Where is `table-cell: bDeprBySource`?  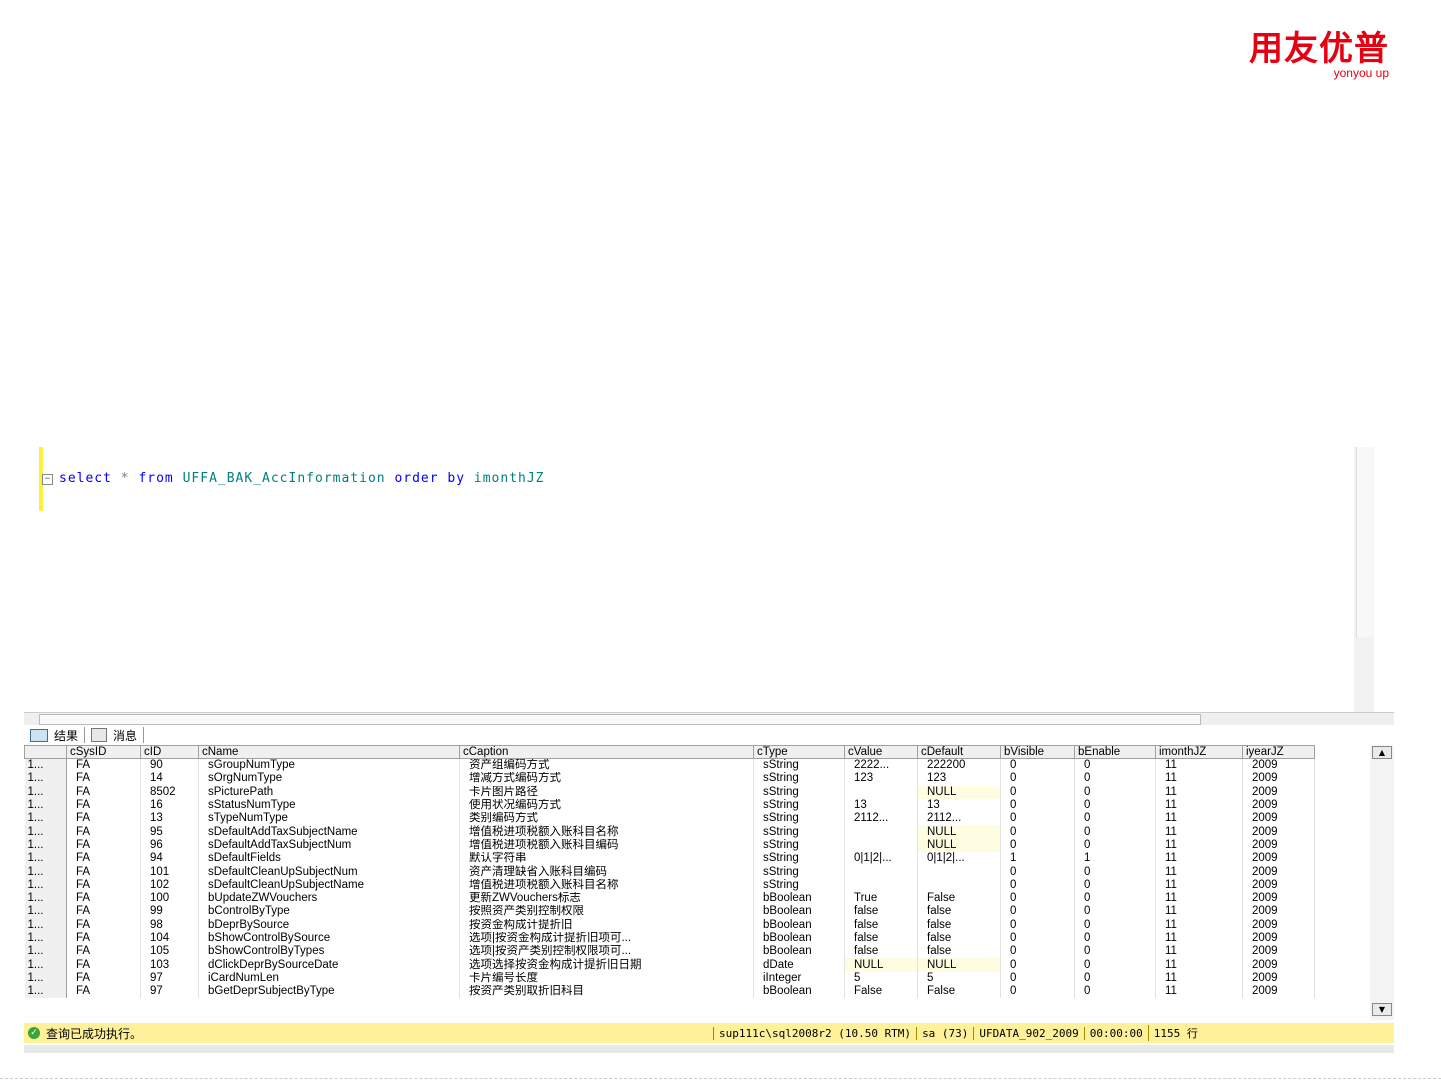
table-cell: bDeprBySource is located at coordinates (329, 925).